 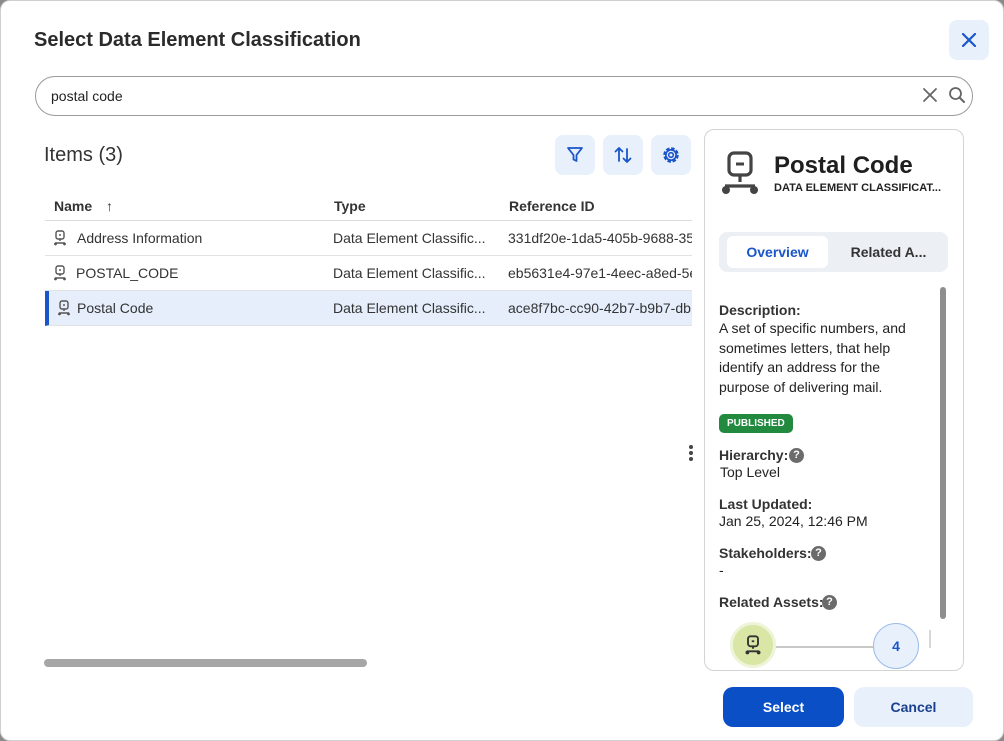 I want to click on row-reference-id: 331df20e-1da5-405b-9688-35, so click(x=600, y=238).